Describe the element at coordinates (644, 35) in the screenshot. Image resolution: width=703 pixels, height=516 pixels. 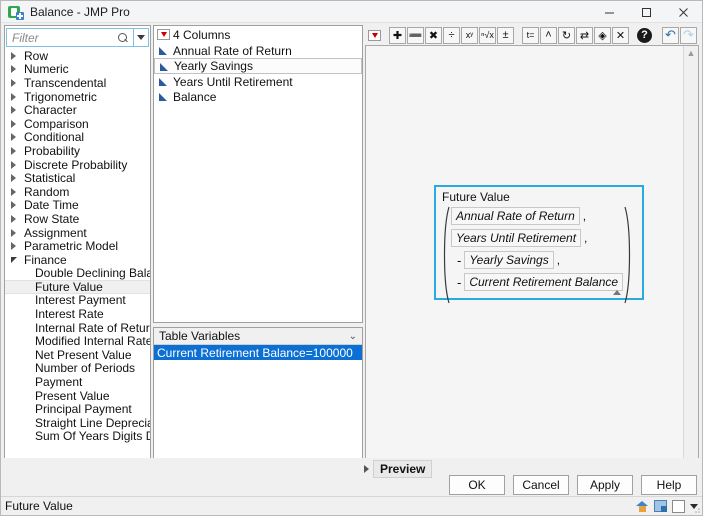
I see `help-button: ?` at that location.